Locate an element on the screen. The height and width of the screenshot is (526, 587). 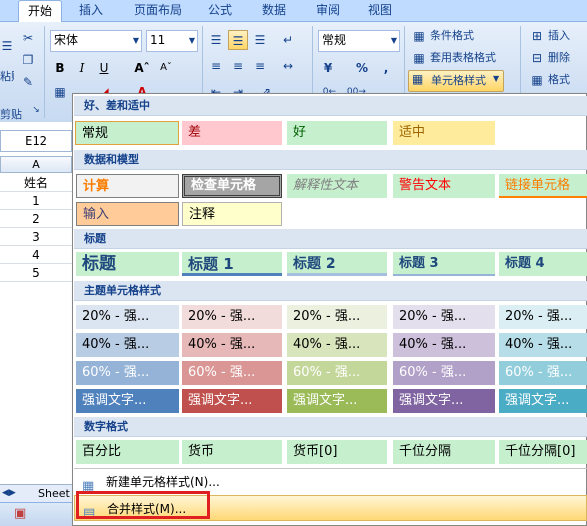
tab-view: 视图 is located at coordinates (380, 11).